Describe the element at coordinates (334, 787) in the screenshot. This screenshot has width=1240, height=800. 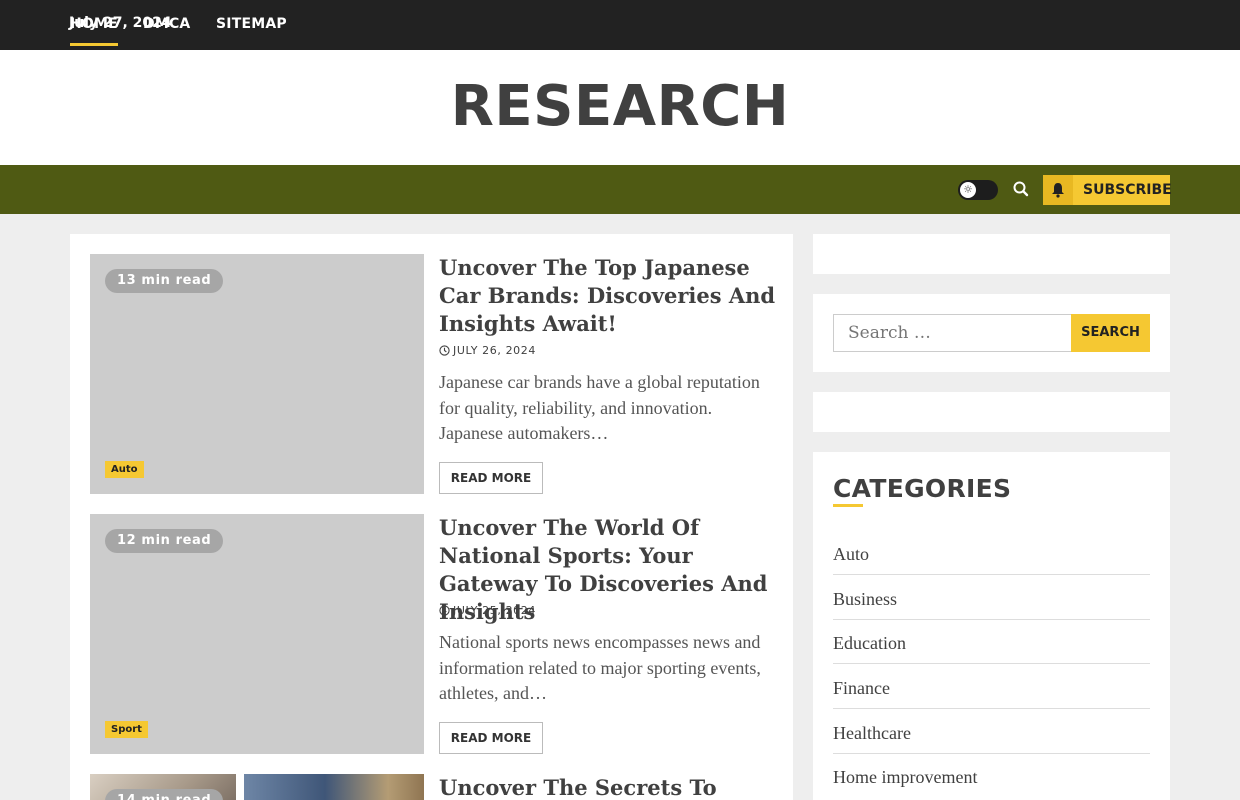
I see `post-thumbnail-secondary` at that location.